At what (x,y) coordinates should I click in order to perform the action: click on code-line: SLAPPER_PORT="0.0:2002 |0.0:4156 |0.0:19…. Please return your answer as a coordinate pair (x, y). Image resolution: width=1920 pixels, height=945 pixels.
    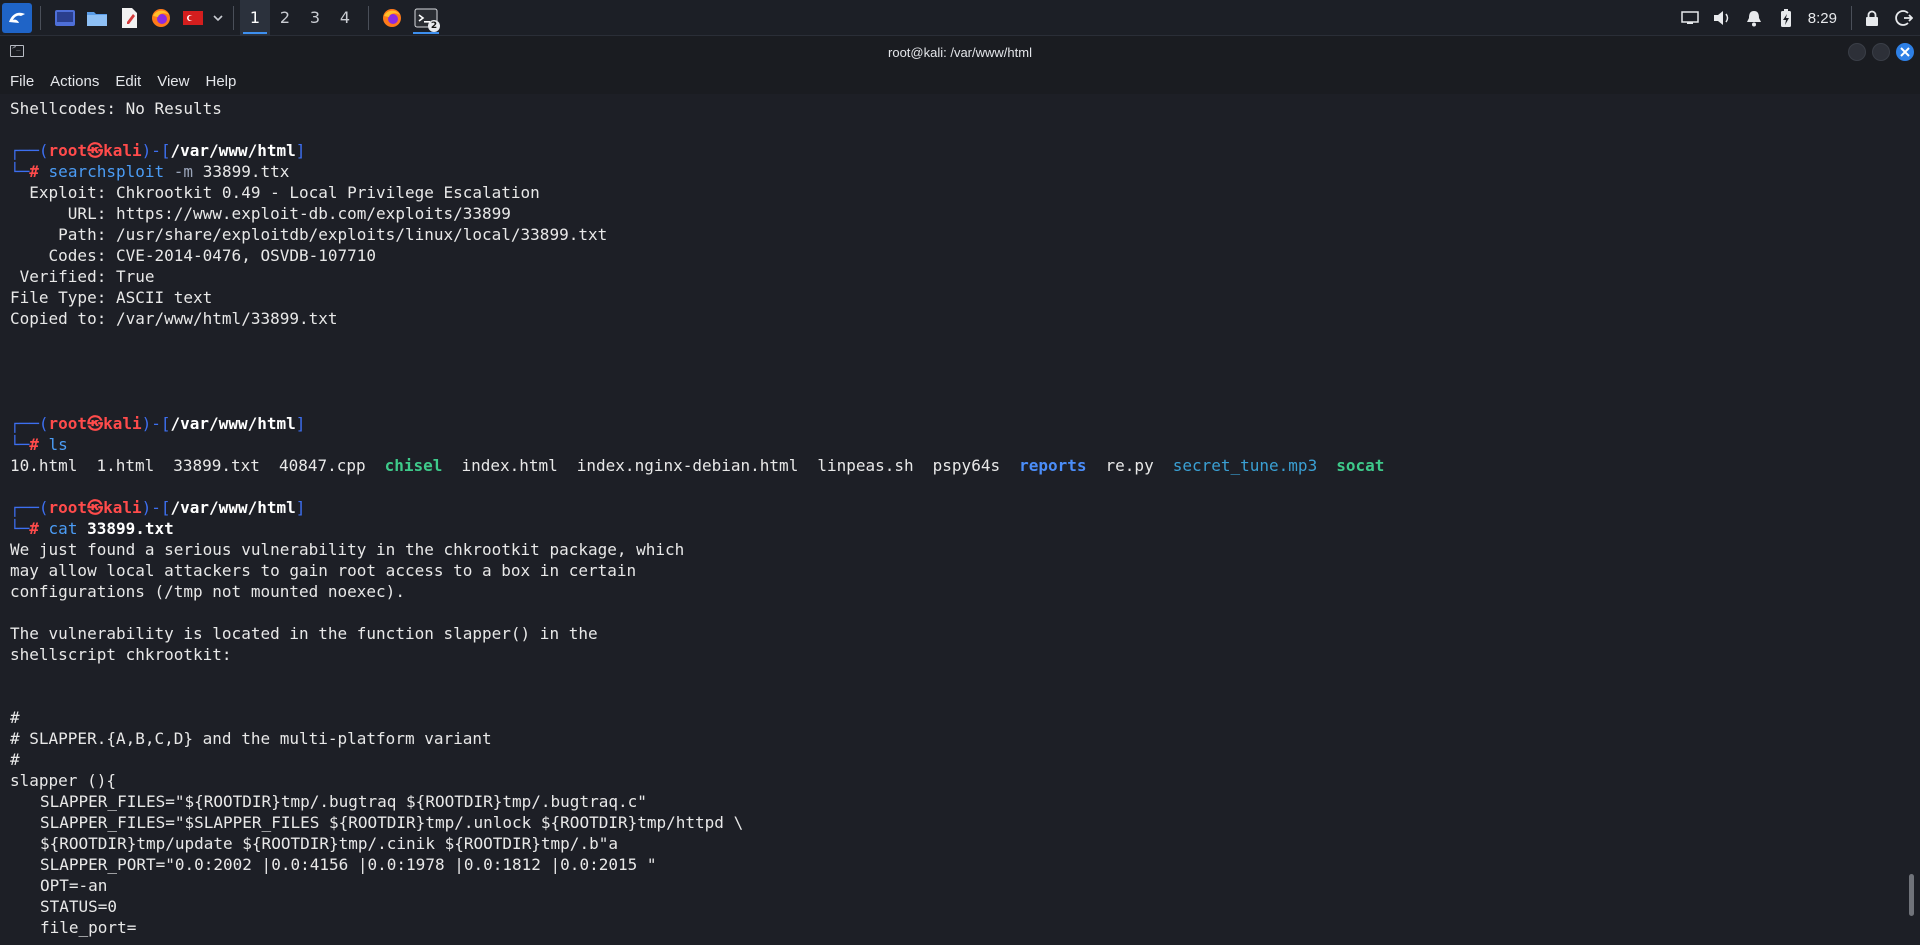
    Looking at the image, I should click on (348, 864).